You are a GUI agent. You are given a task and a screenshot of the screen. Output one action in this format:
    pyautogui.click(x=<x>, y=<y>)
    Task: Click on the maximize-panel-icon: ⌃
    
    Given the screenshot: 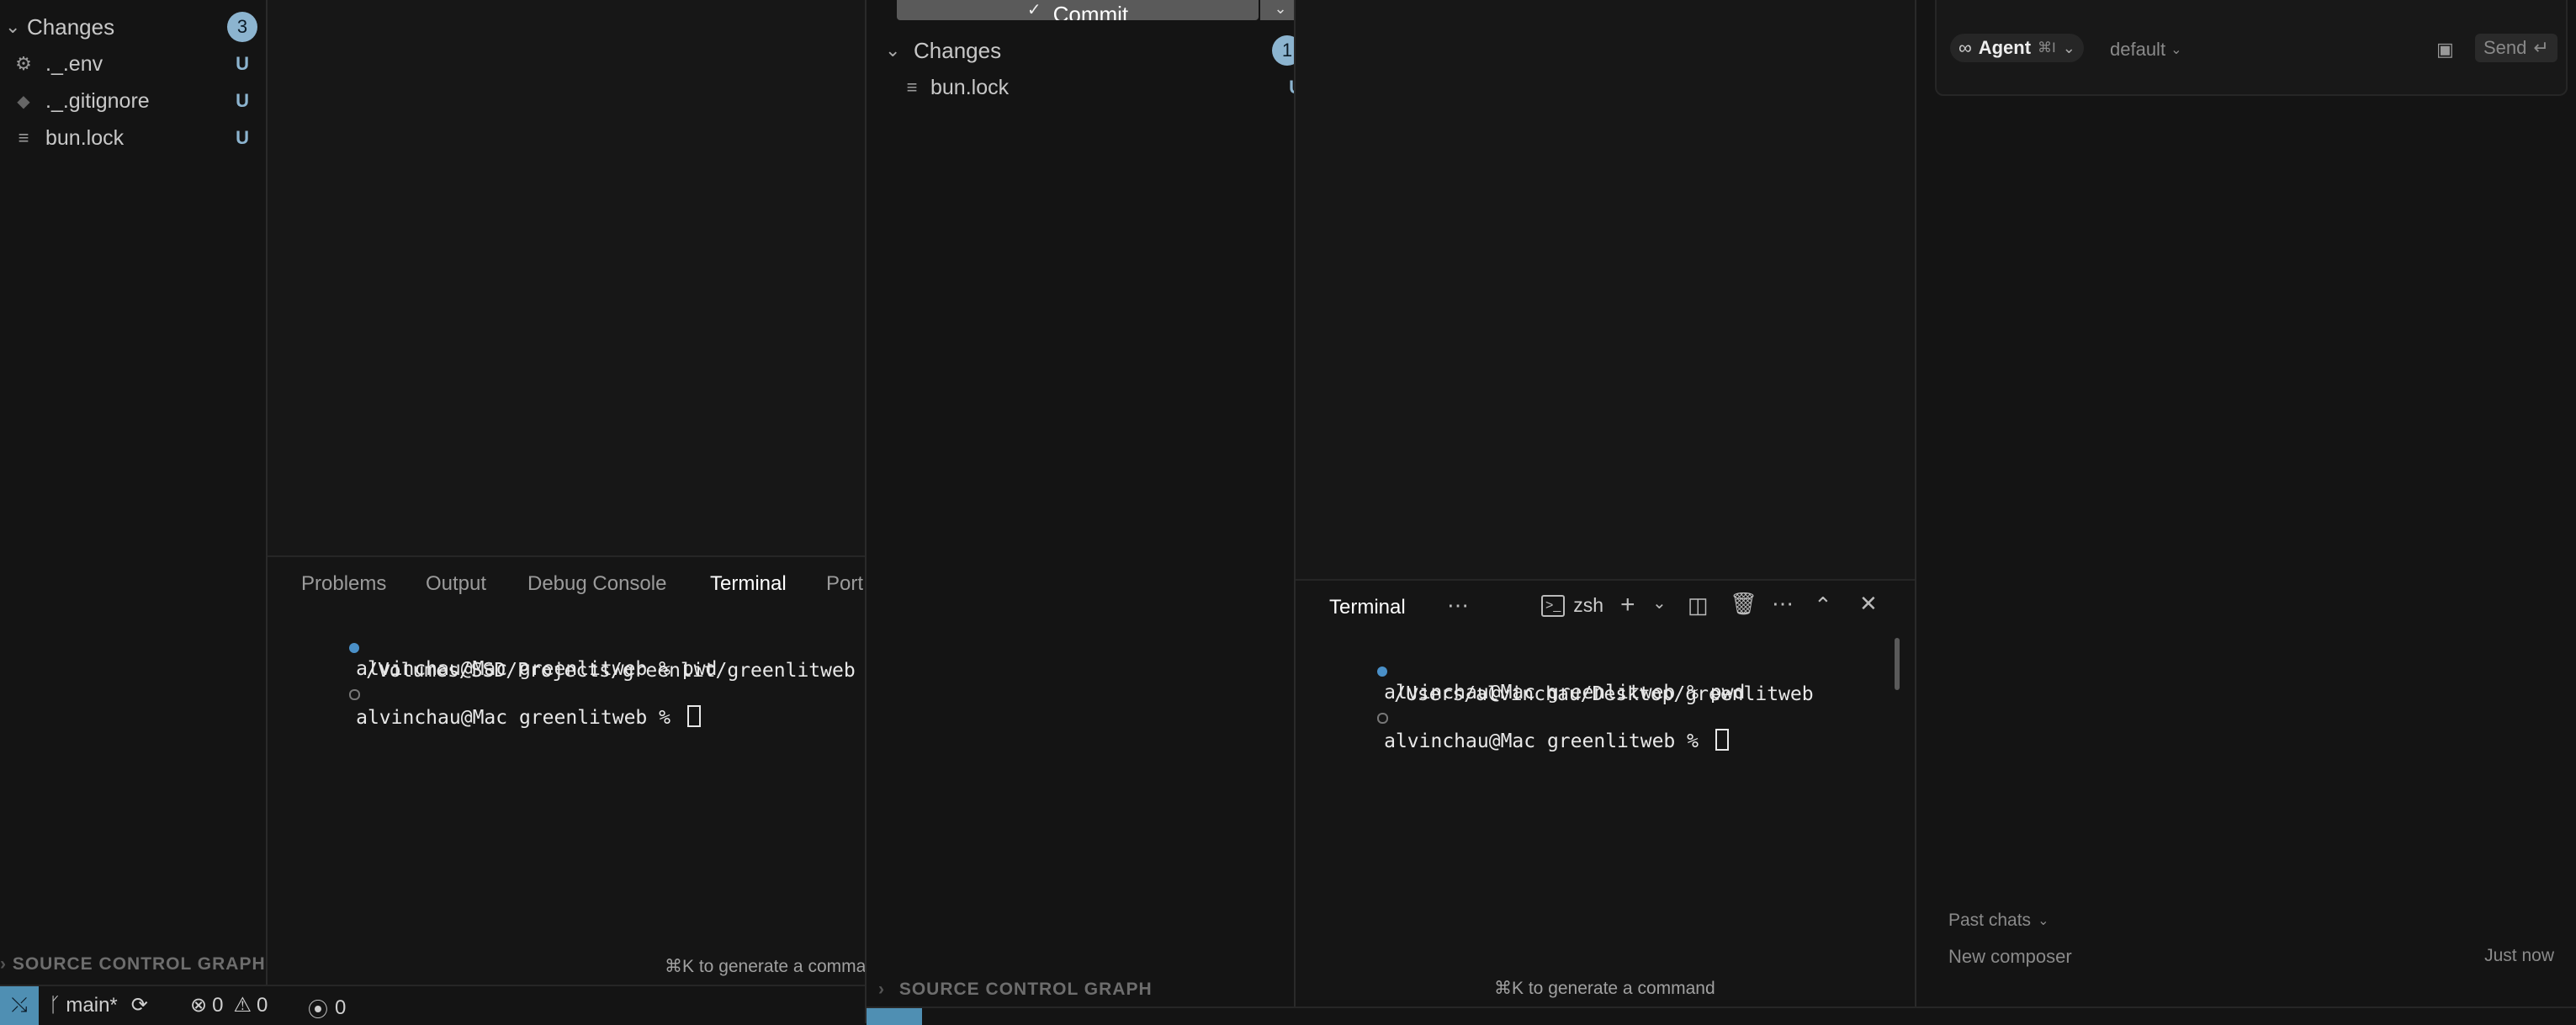 What is the action you would take?
    pyautogui.click(x=1823, y=605)
    